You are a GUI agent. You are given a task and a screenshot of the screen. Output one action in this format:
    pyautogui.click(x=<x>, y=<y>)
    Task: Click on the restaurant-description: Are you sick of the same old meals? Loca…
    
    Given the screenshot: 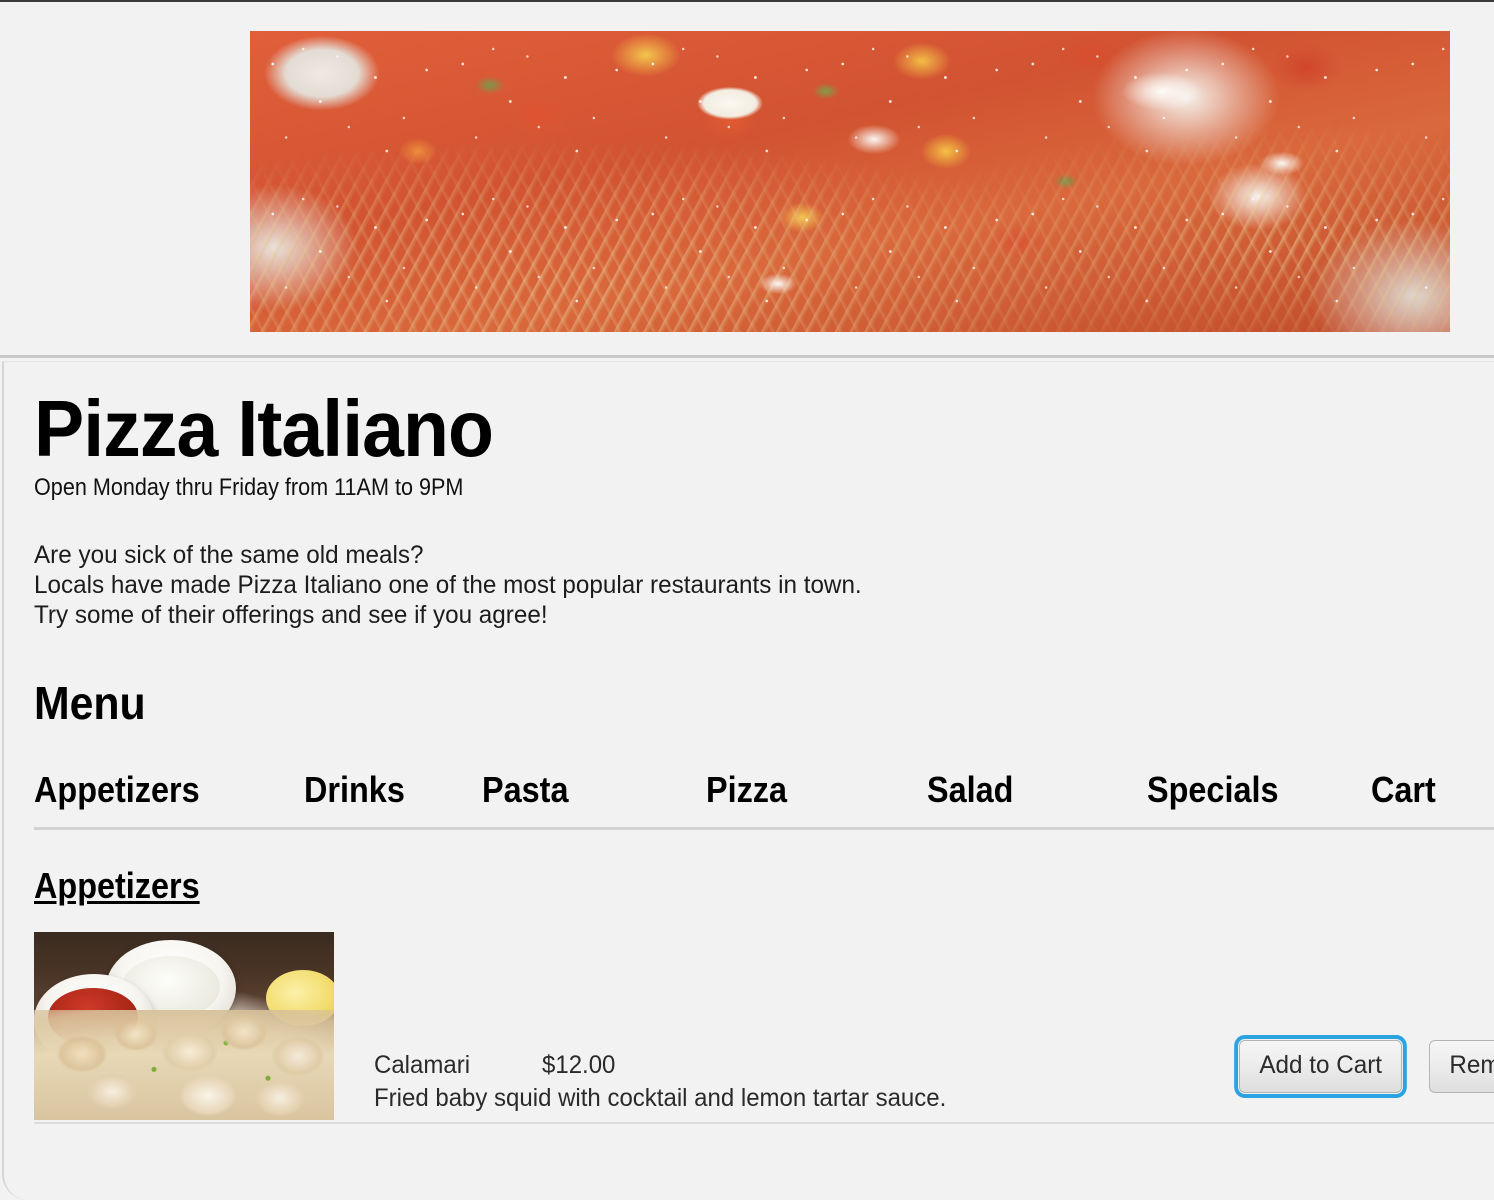 What is the action you would take?
    pyautogui.click(x=742, y=585)
    